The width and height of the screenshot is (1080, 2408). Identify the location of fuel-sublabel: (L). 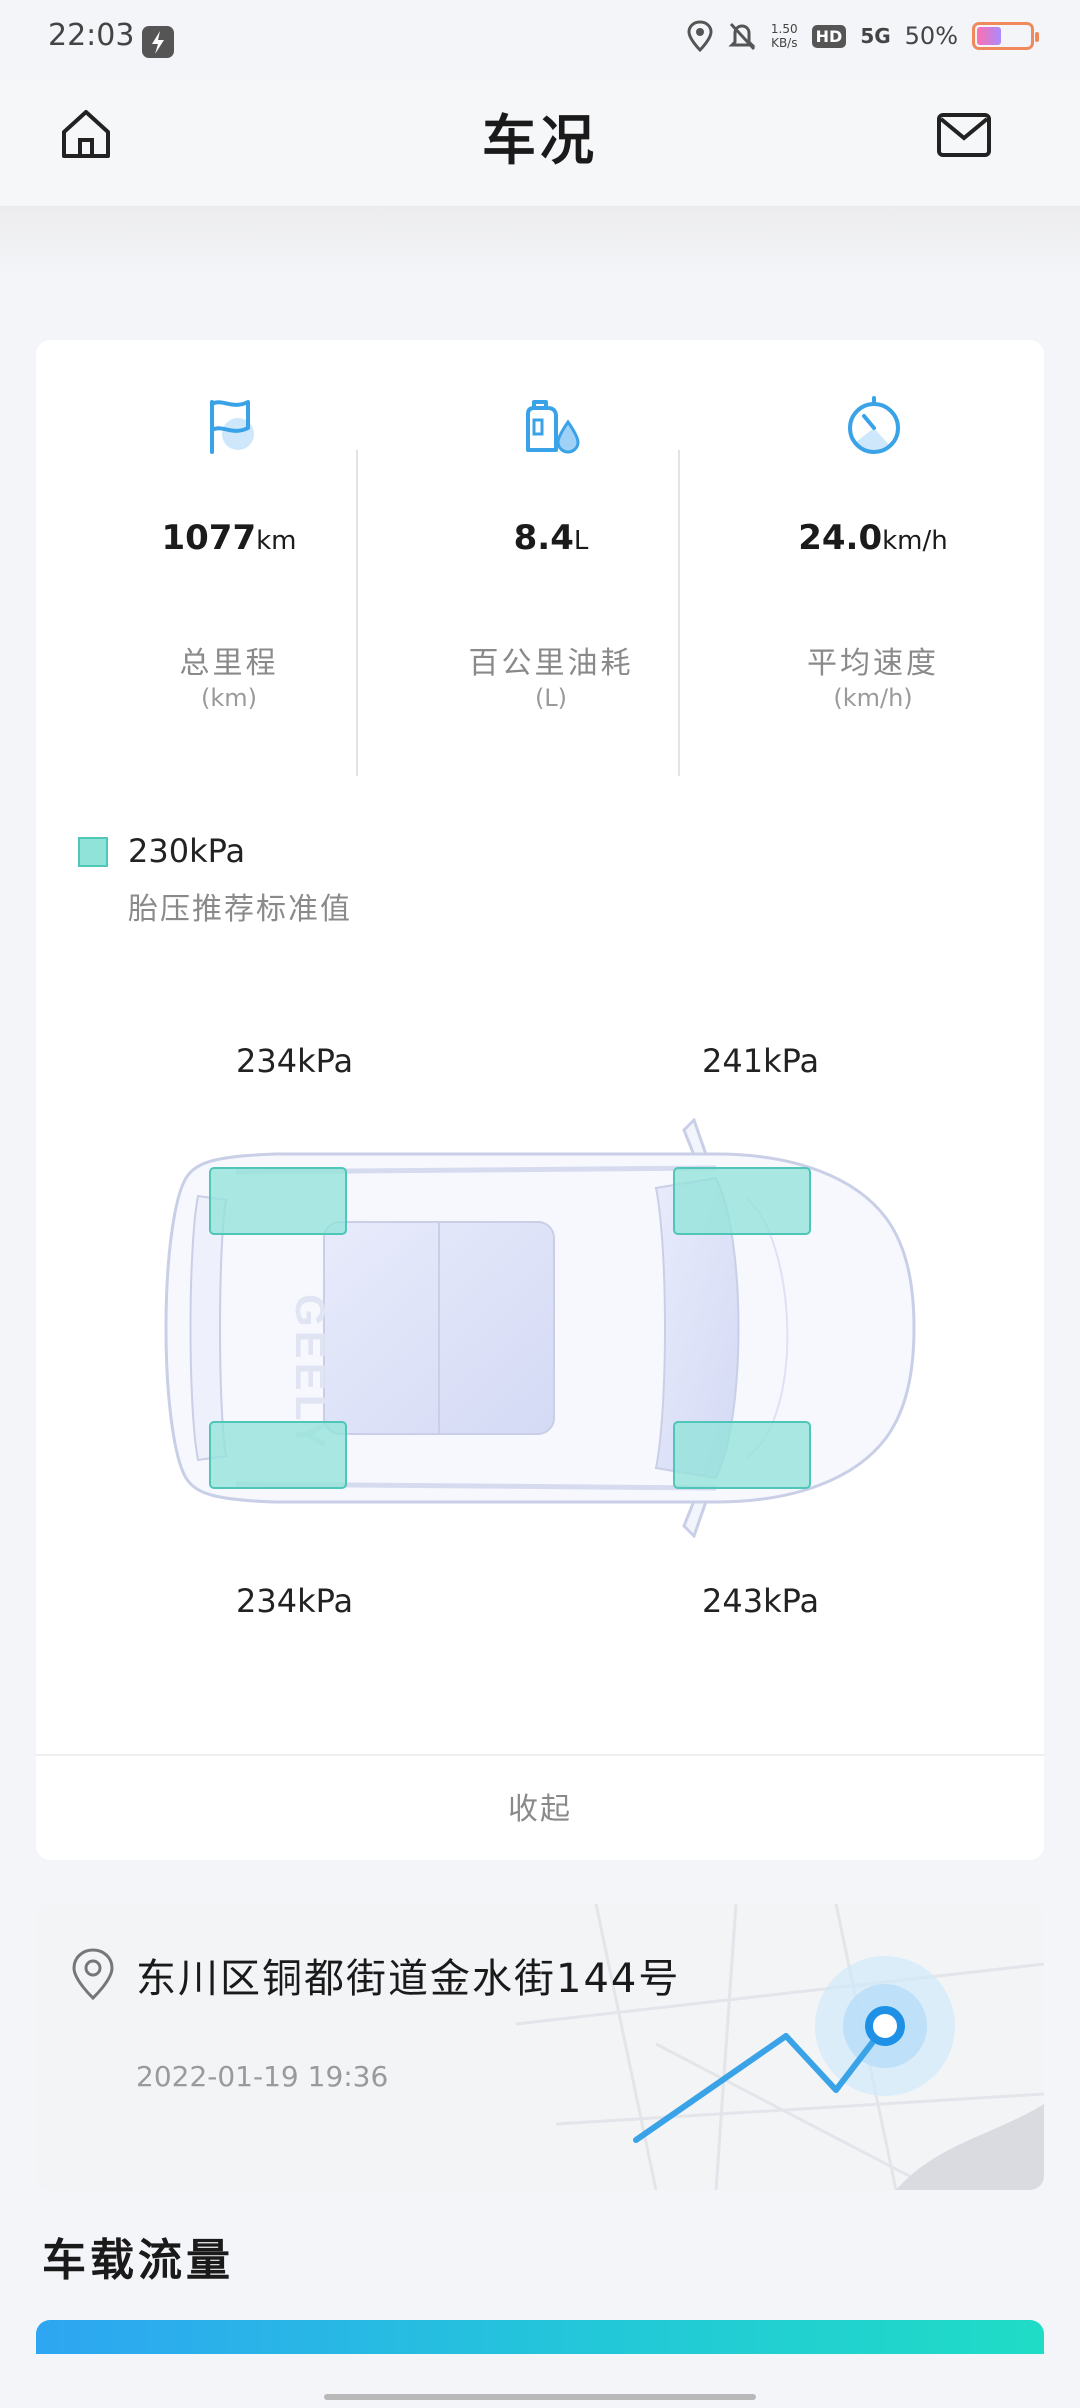
(551, 698).